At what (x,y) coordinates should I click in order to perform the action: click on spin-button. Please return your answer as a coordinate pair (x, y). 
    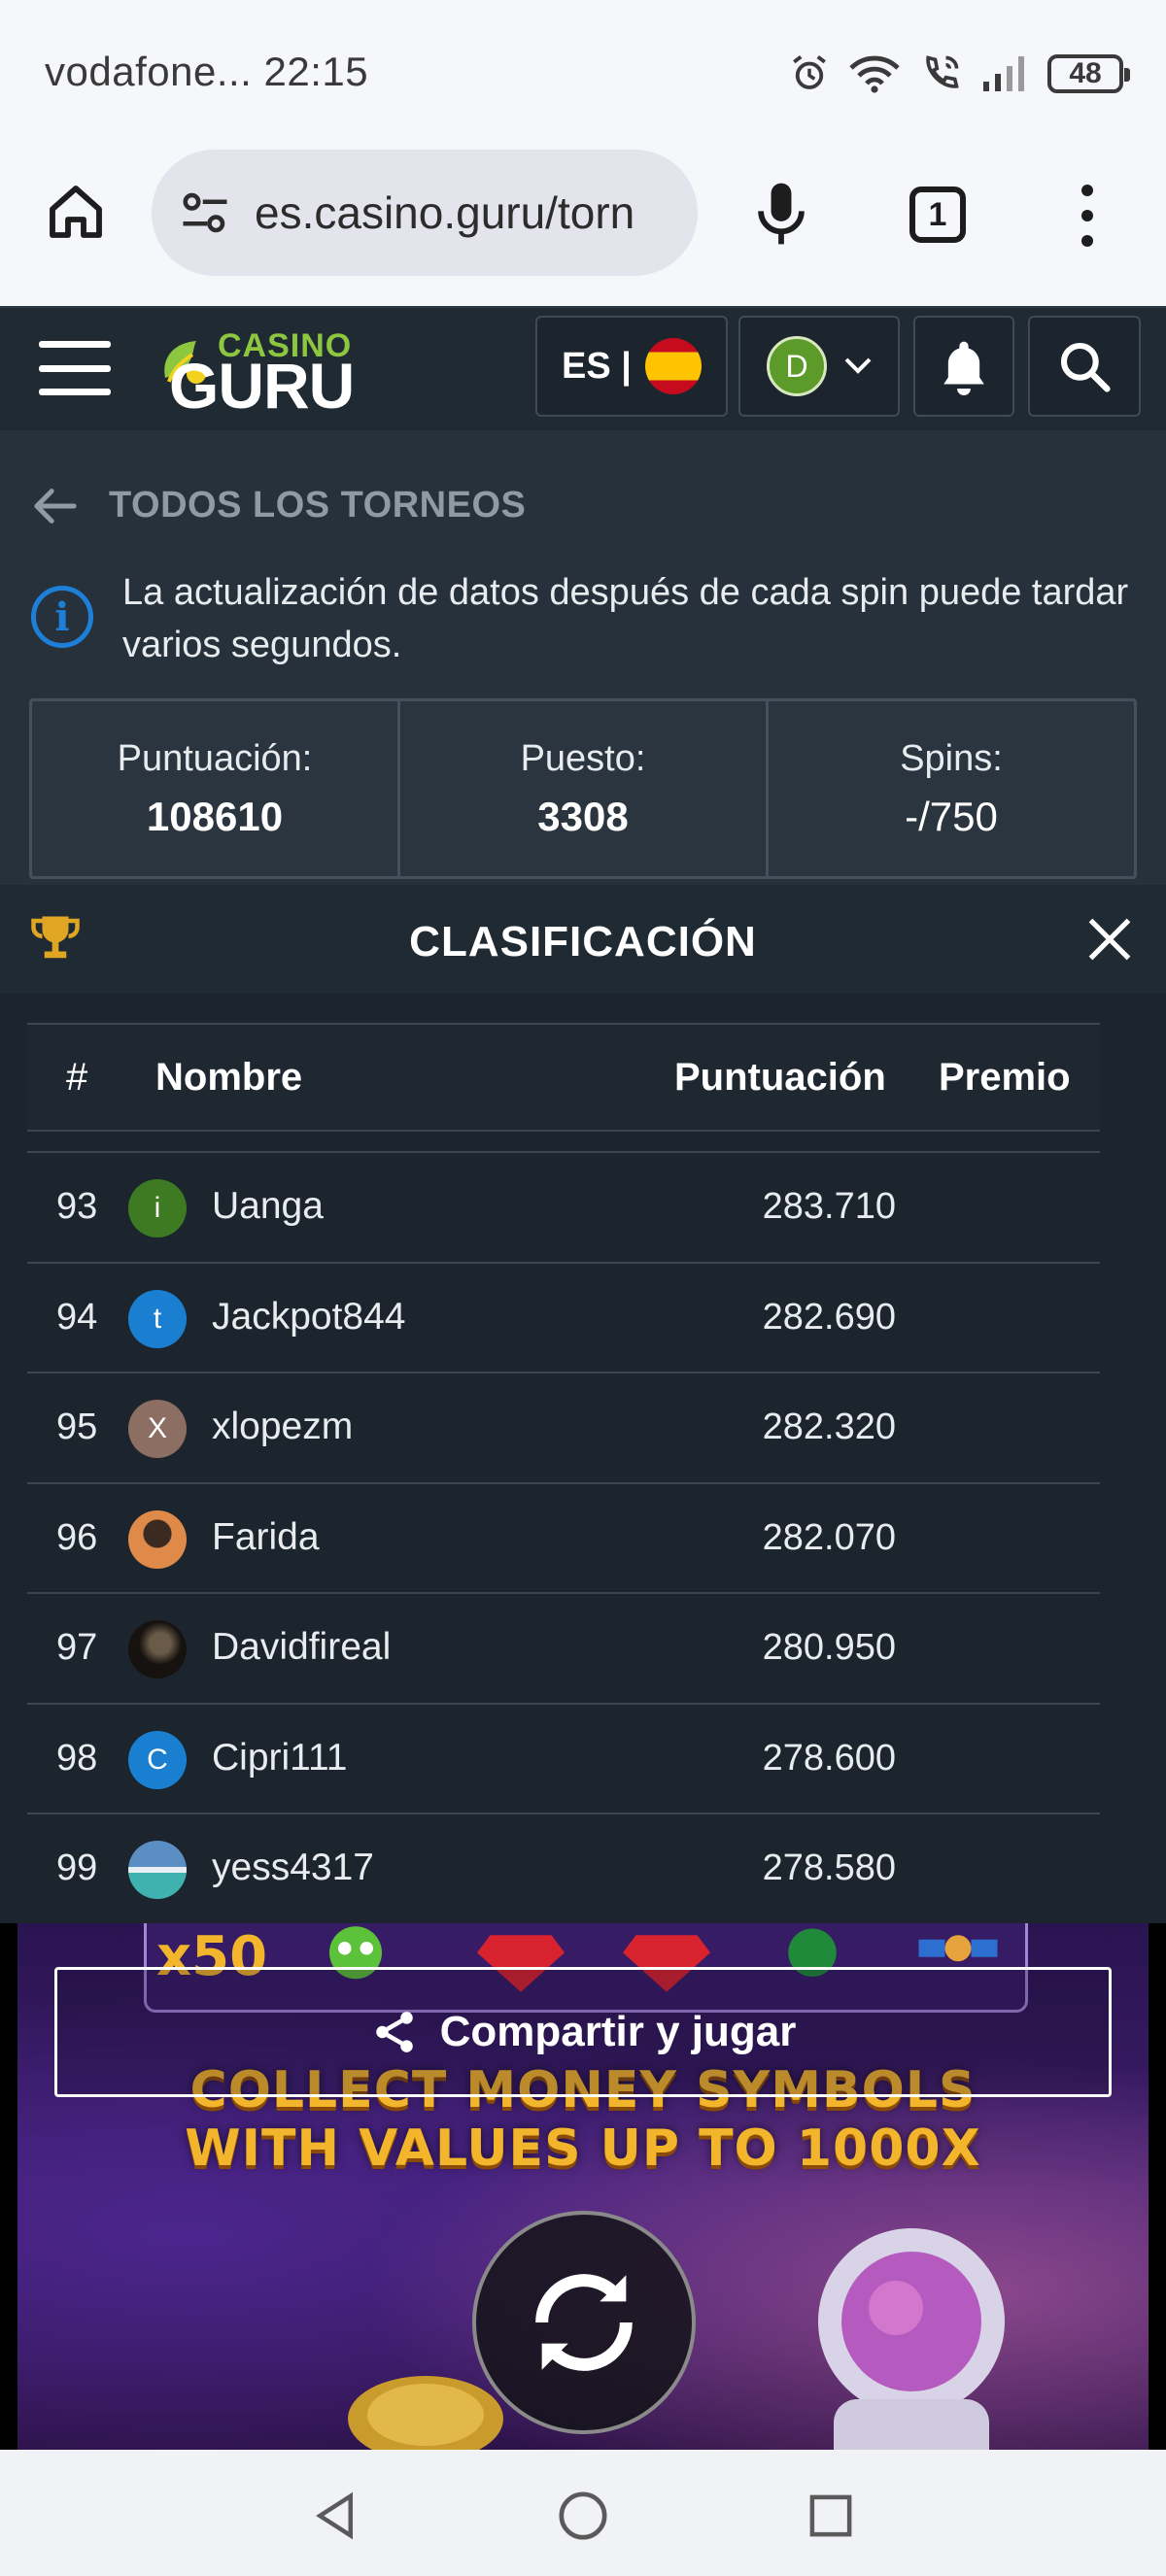
    Looking at the image, I should click on (584, 2322).